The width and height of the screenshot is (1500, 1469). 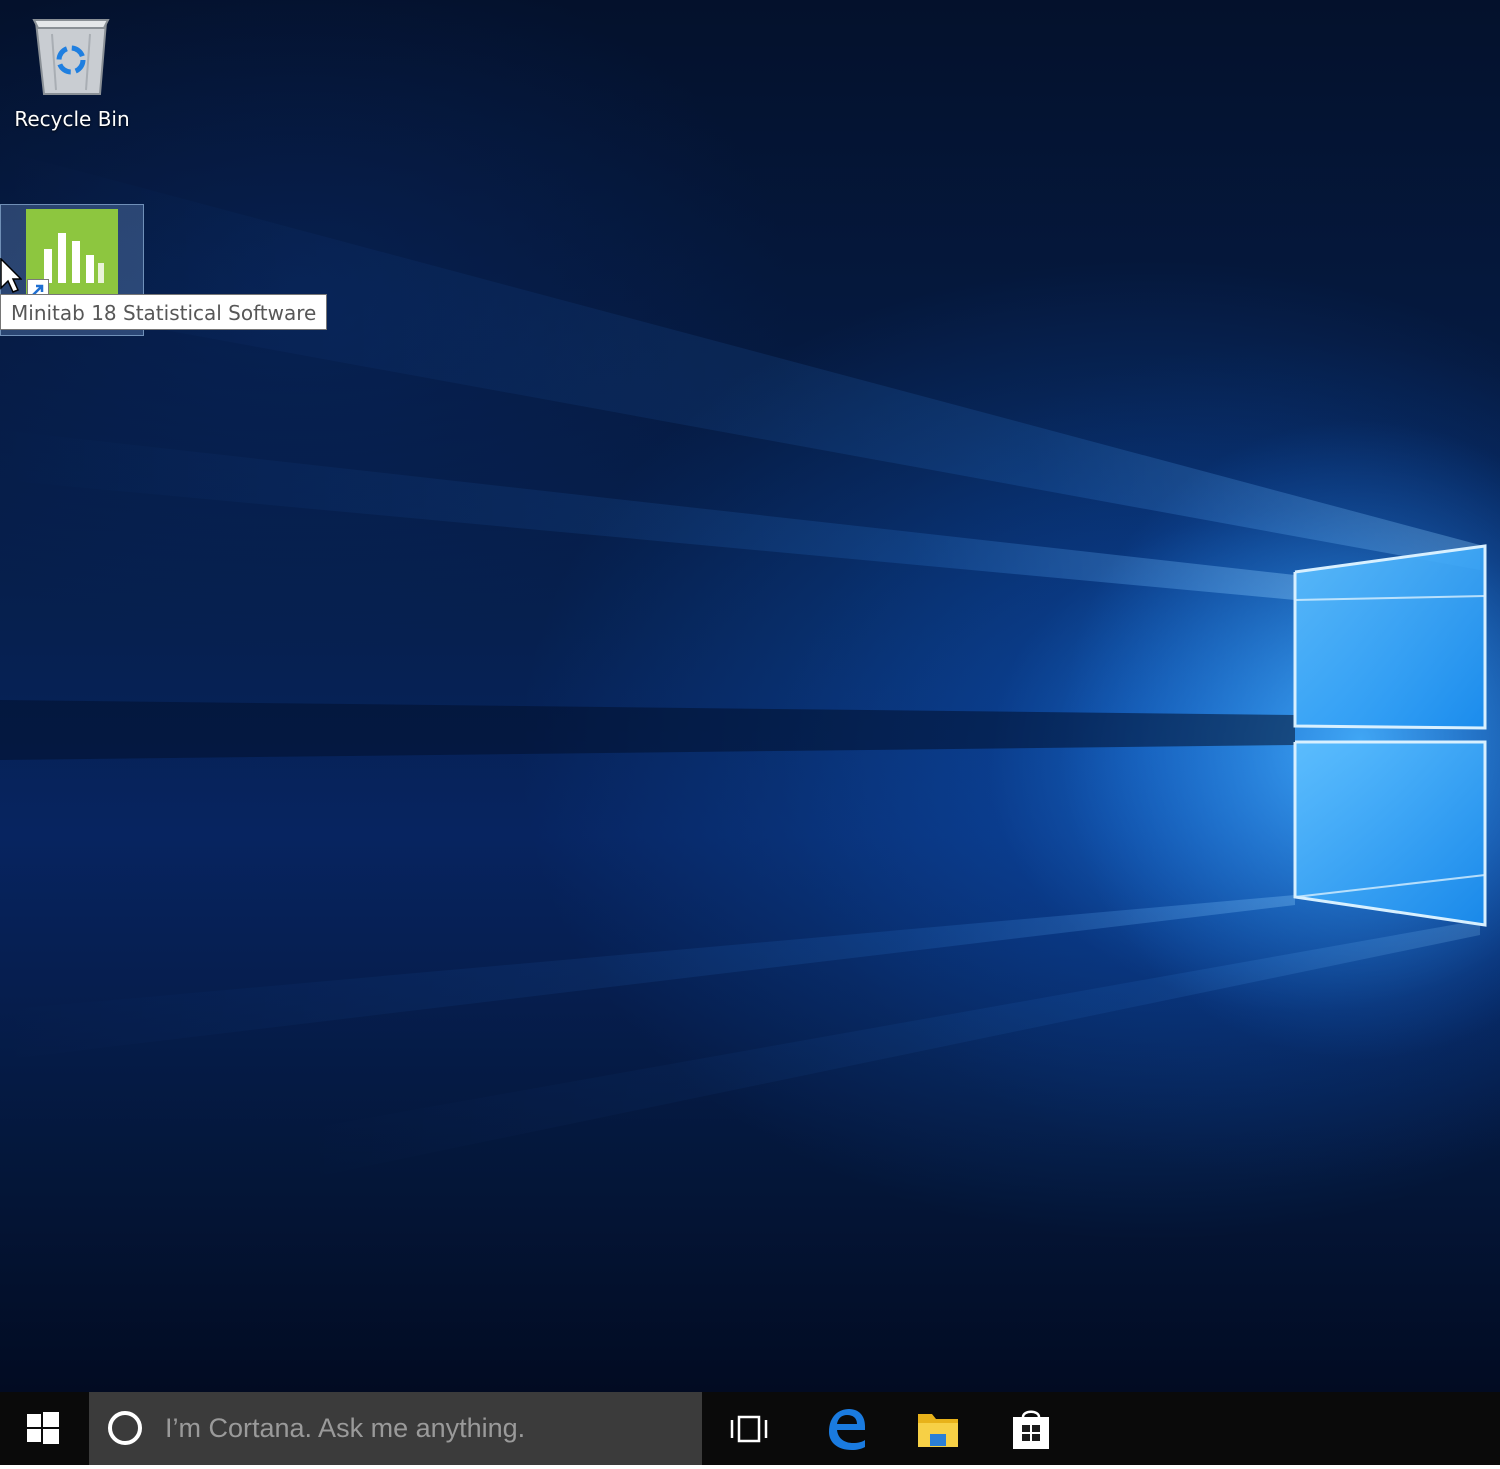 I want to click on task-view-button, so click(x=749, y=1428).